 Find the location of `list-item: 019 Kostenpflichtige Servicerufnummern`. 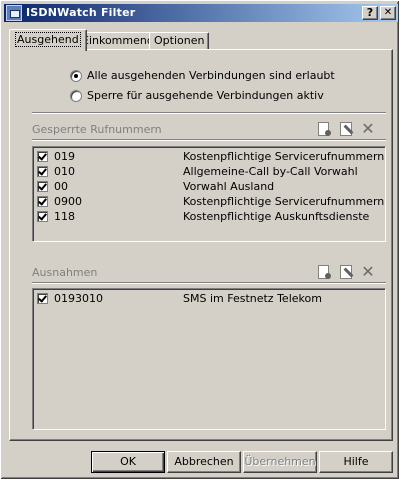

list-item: 019 Kostenpflichtige Servicerufnummern is located at coordinates (210, 157).